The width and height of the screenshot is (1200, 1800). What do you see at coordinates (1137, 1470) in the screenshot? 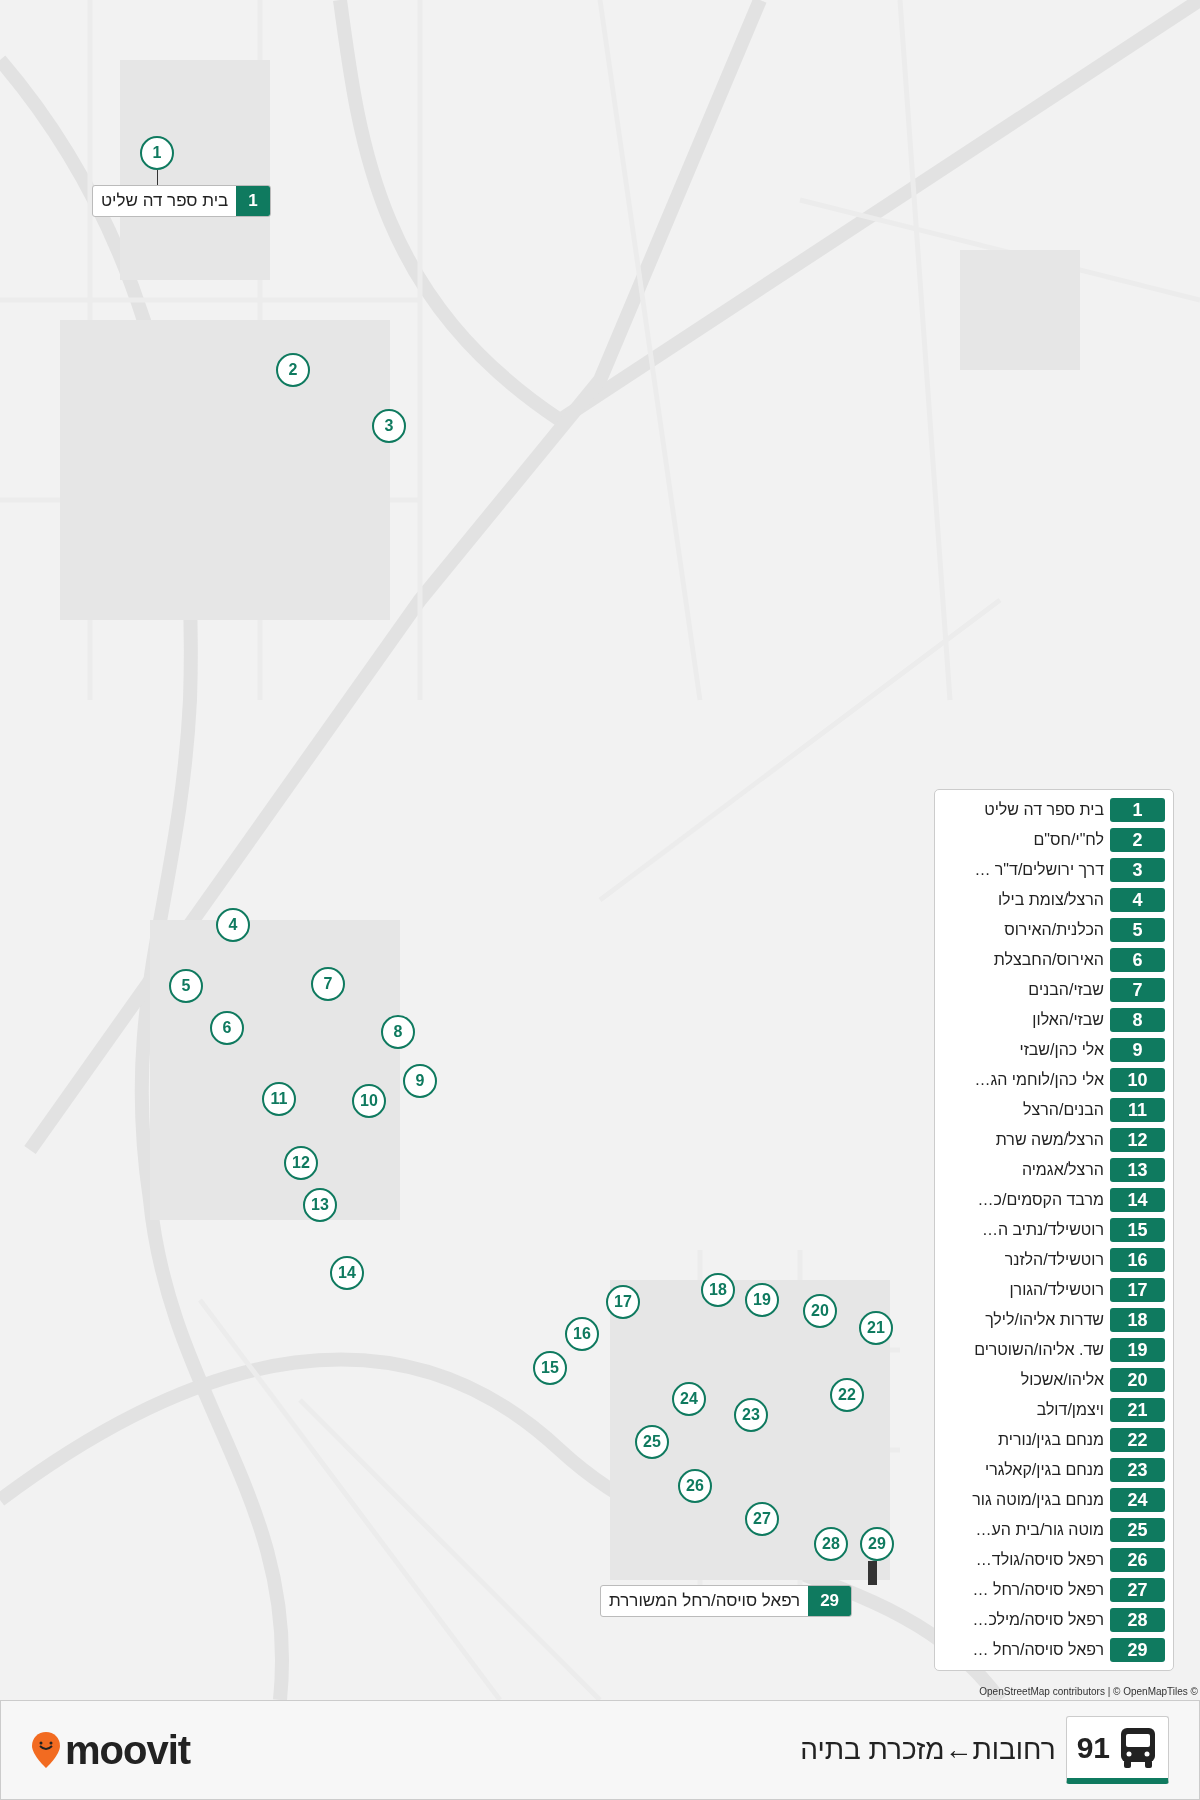
I see `stop-number: 23` at bounding box center [1137, 1470].